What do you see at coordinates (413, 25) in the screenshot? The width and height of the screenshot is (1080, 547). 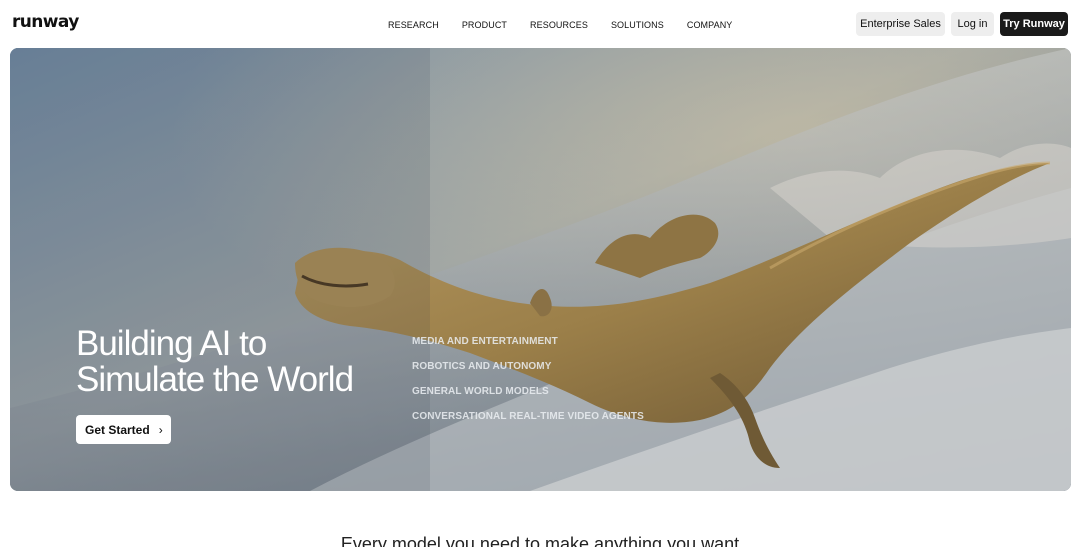 I see `nav-research: RESEARCH` at bounding box center [413, 25].